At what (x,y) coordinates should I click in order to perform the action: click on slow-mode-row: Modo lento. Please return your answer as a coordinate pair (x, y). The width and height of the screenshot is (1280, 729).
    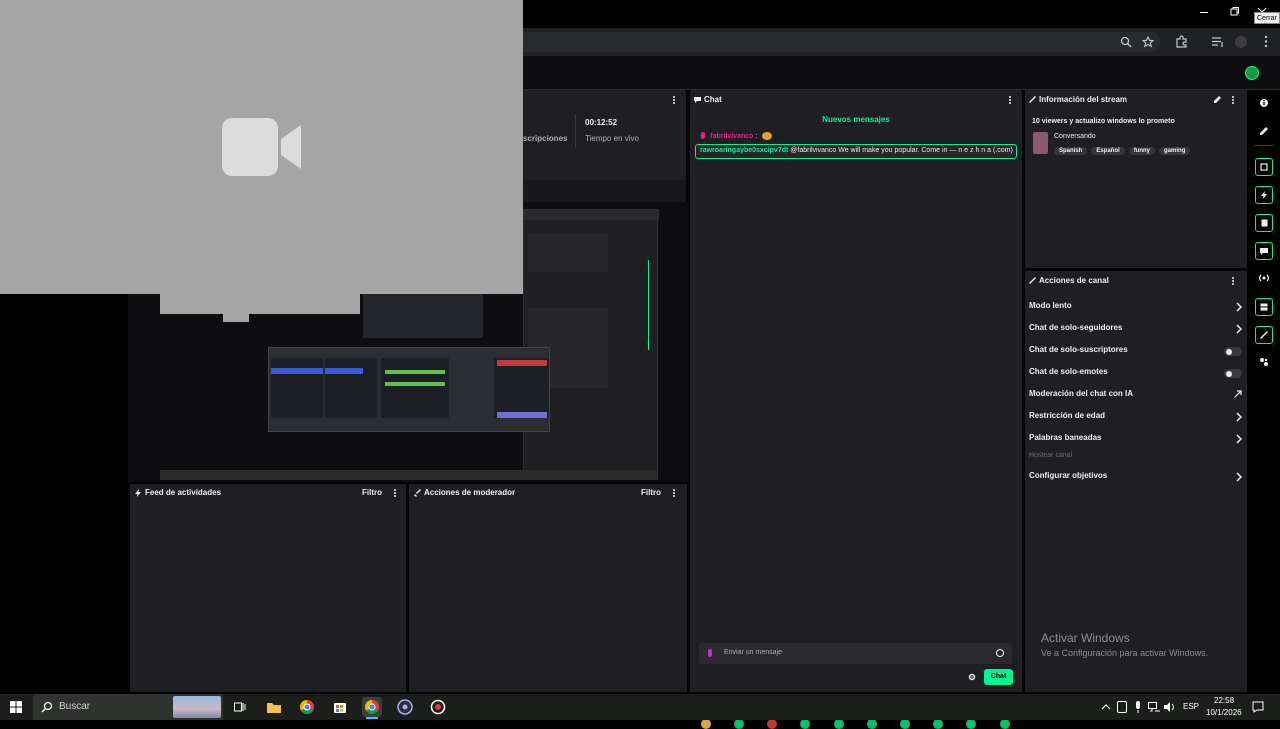
    Looking at the image, I should click on (1136, 308).